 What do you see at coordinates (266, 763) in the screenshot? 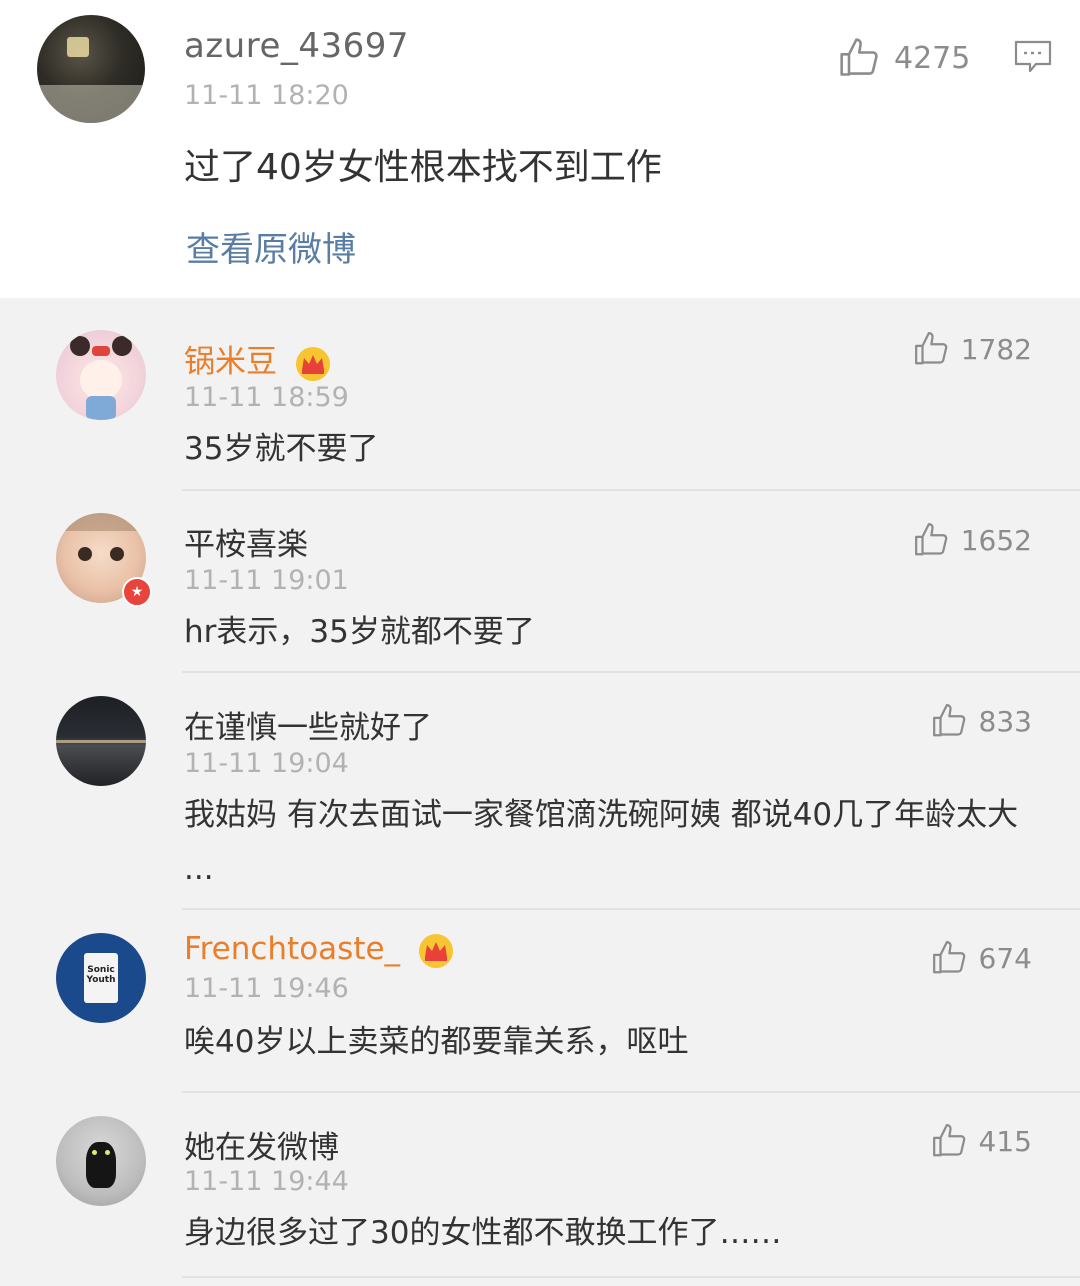
I see `comment-timestamp: 11-11 19:04` at bounding box center [266, 763].